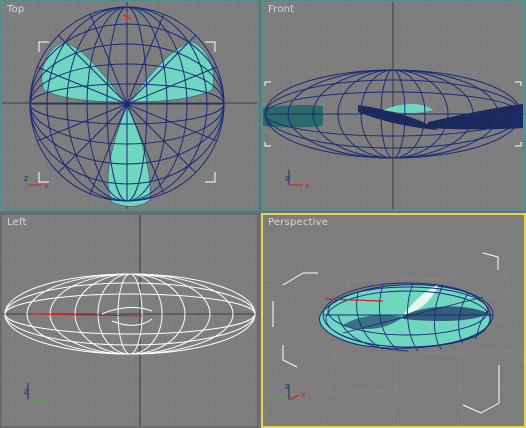 This screenshot has height=428, width=526. Describe the element at coordinates (298, 222) in the screenshot. I see `viewport-label-perspective: Perspective` at that location.